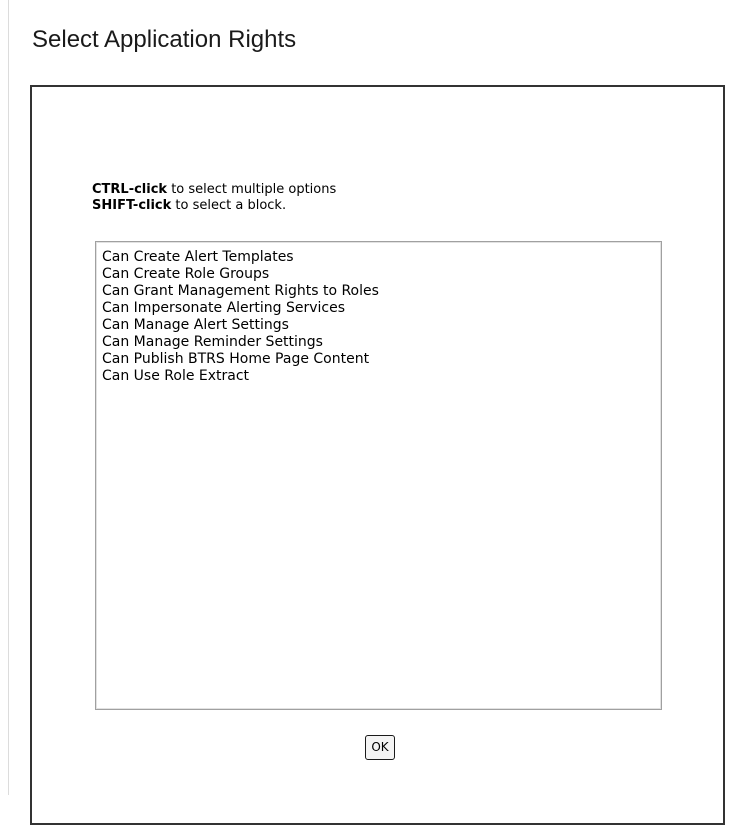 The image size is (747, 825). What do you see at coordinates (378, 325) in the screenshot?
I see `list-option: Can Manage Alert Settings` at bounding box center [378, 325].